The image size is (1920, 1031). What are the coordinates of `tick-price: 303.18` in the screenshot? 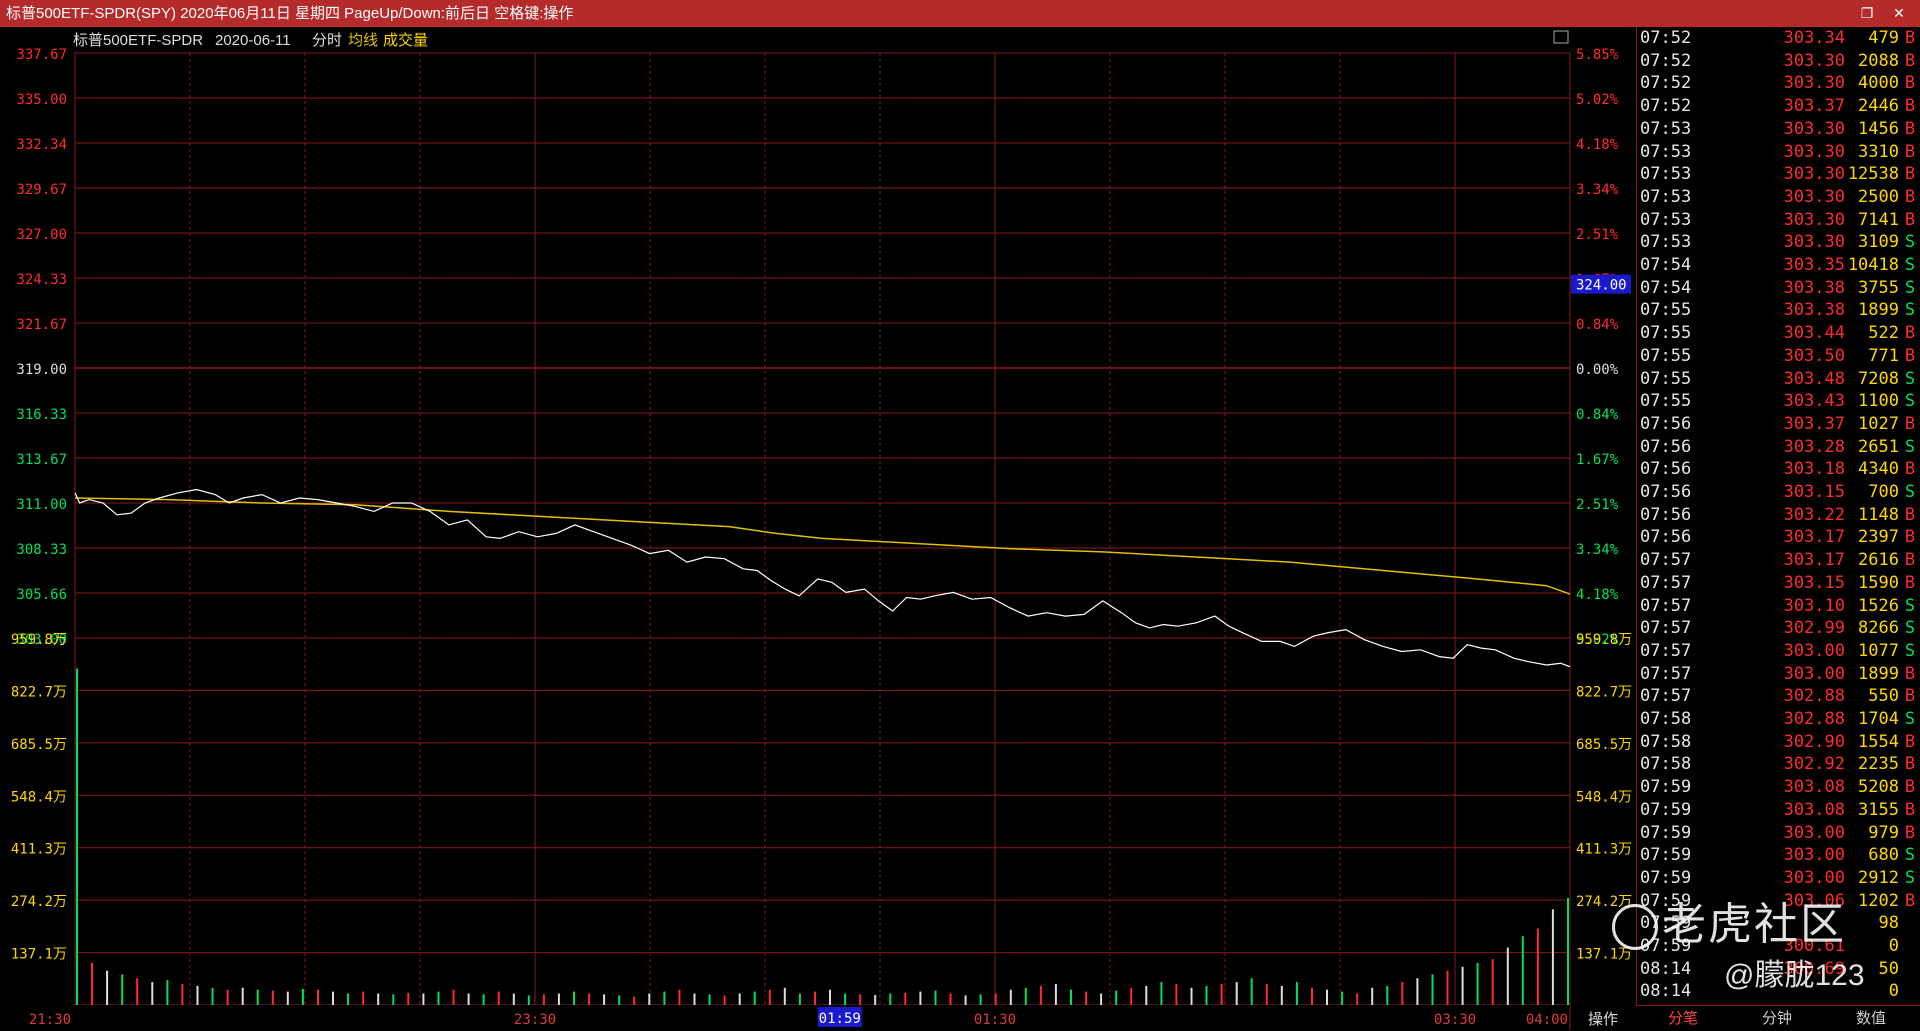 It's located at (1814, 469).